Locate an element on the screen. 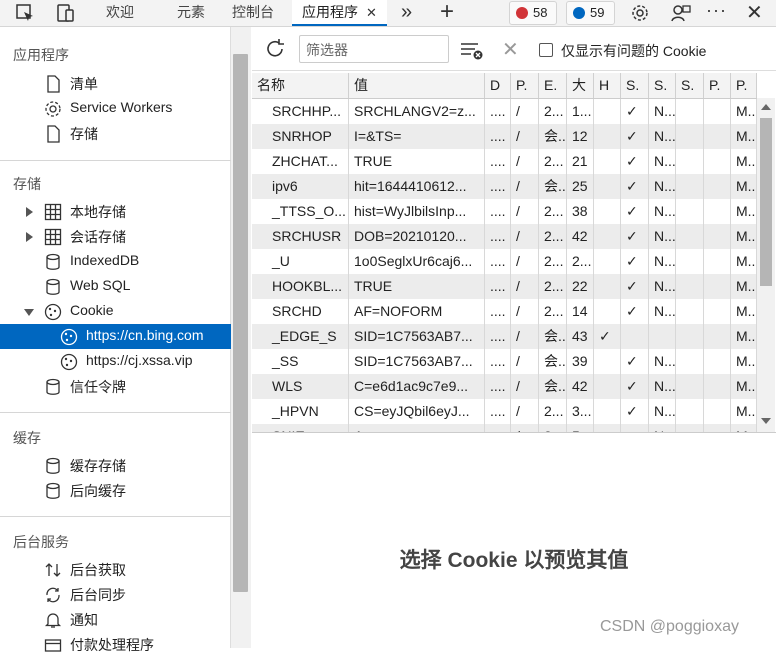 The height and width of the screenshot is (657, 776). sidebar-item-indexeddb: IndexedDB is located at coordinates (115, 261).